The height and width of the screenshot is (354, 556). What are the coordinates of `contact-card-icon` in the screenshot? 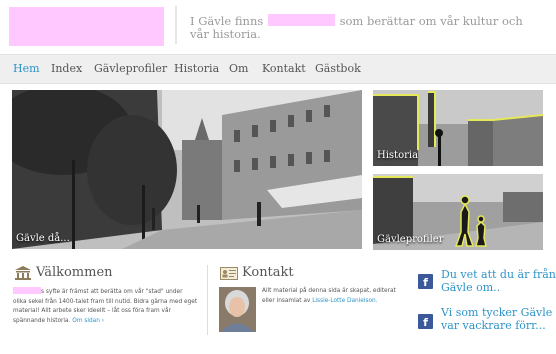 It's located at (229, 273).